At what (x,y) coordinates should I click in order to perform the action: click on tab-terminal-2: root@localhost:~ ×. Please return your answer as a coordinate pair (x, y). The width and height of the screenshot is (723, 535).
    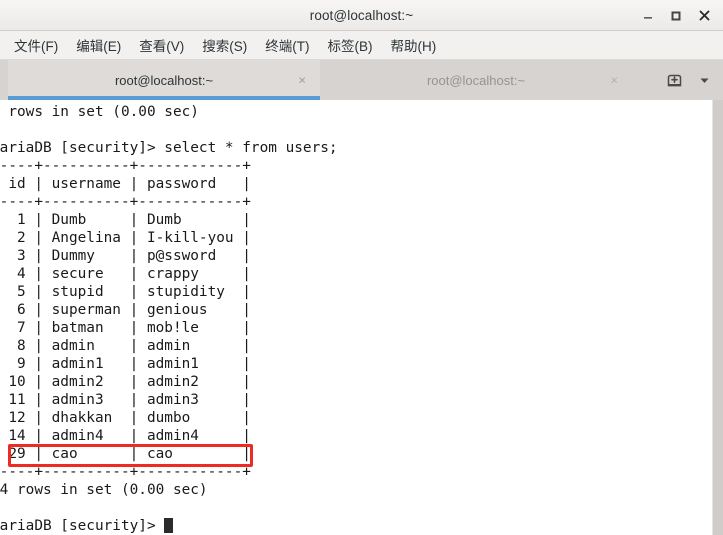
    Looking at the image, I should click on (476, 80).